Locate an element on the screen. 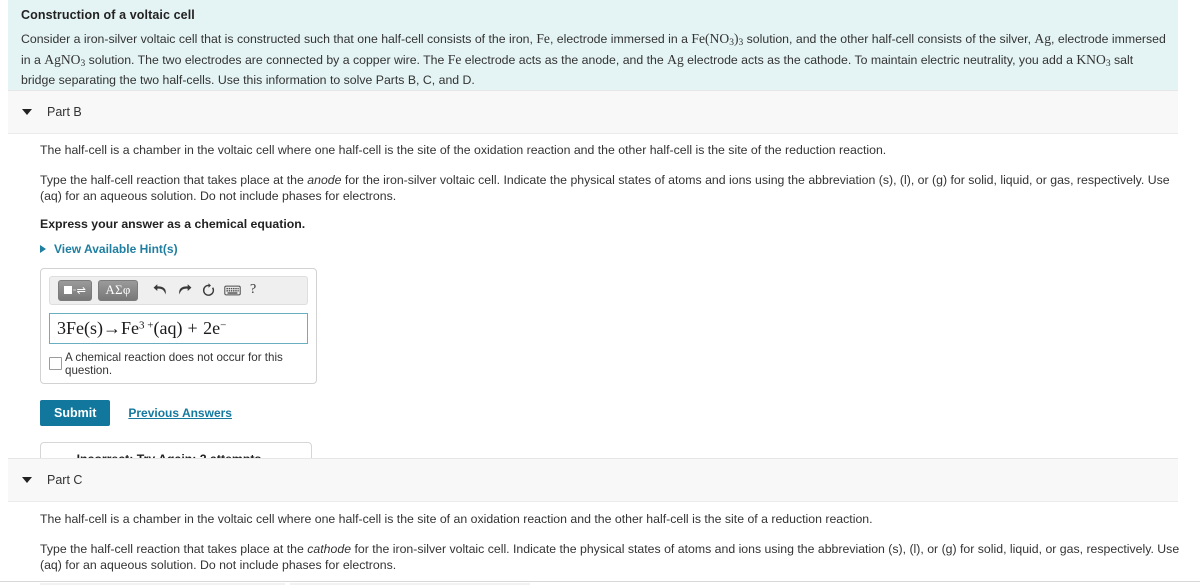 This screenshot has width=1200, height=585. eq-plus: + is located at coordinates (193, 328).